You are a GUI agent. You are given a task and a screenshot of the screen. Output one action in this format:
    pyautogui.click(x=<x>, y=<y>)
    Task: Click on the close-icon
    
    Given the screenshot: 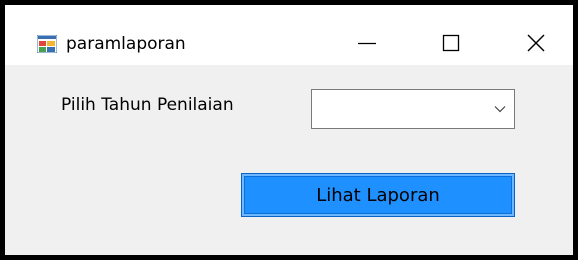 What is the action you would take?
    pyautogui.click(x=536, y=43)
    